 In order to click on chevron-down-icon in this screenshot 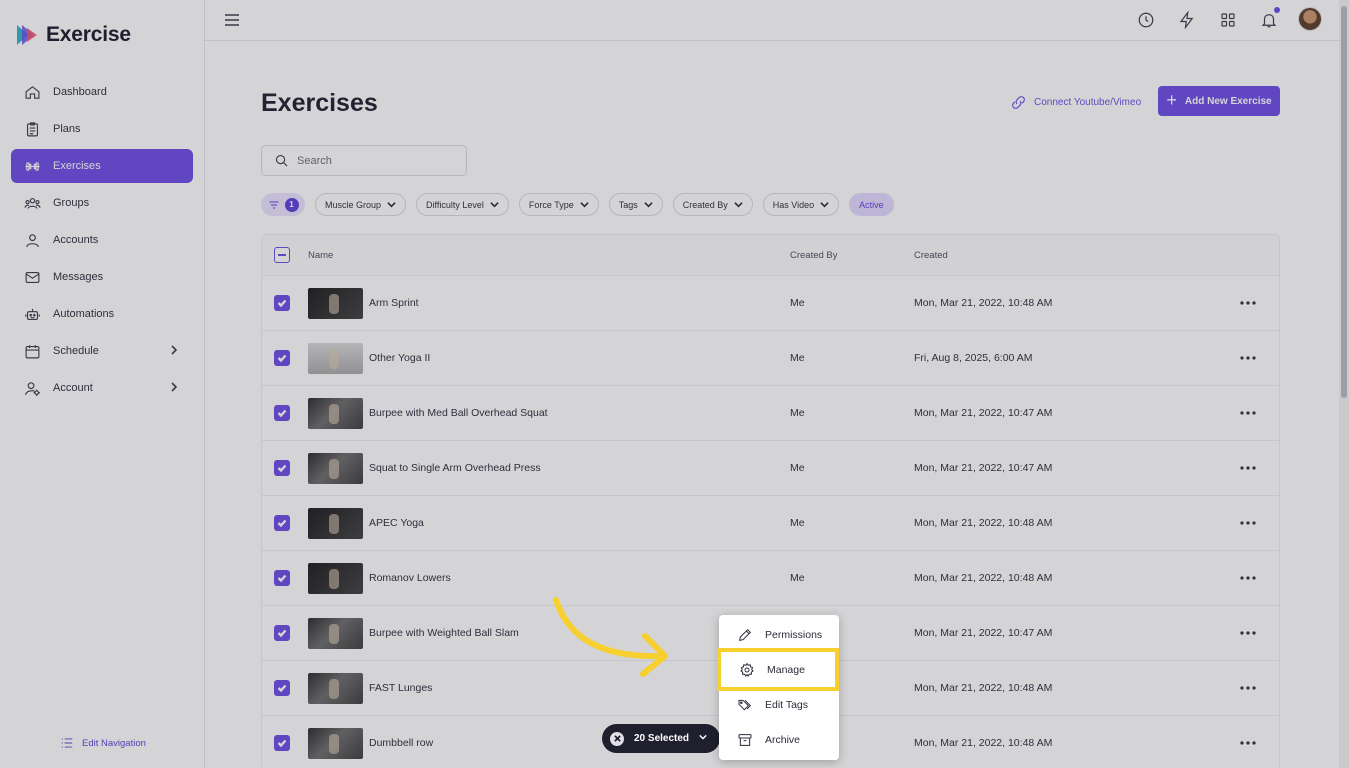, I will do `click(738, 205)`.